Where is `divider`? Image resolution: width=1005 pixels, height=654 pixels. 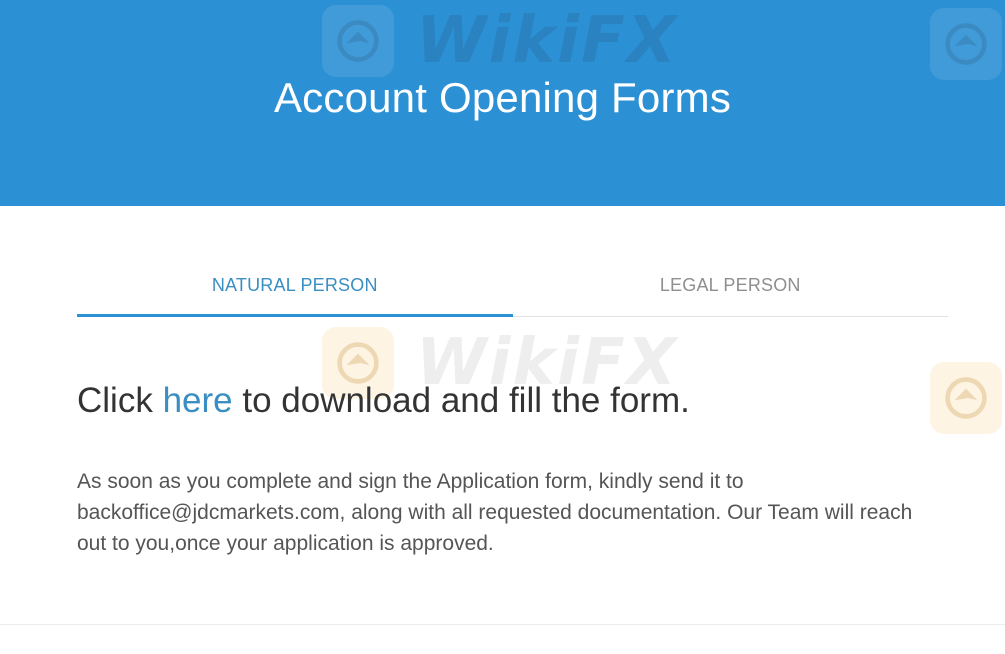 divider is located at coordinates (502, 624).